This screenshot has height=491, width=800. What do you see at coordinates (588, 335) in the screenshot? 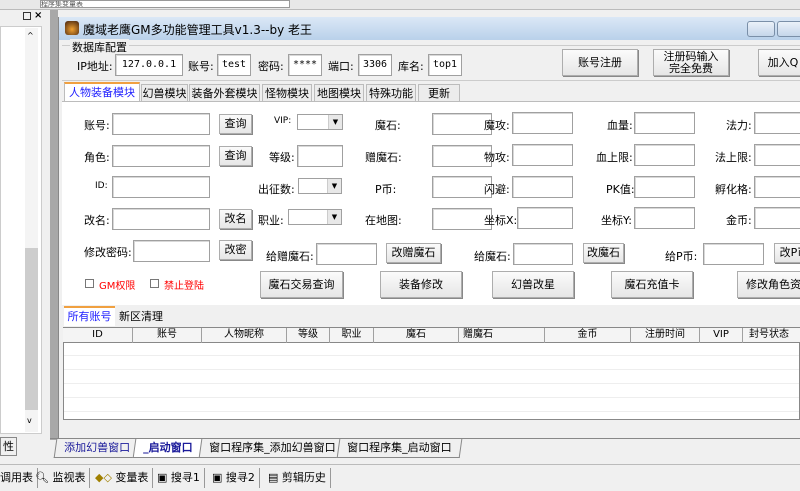
I see `column-header-gold: 金币` at bounding box center [588, 335].